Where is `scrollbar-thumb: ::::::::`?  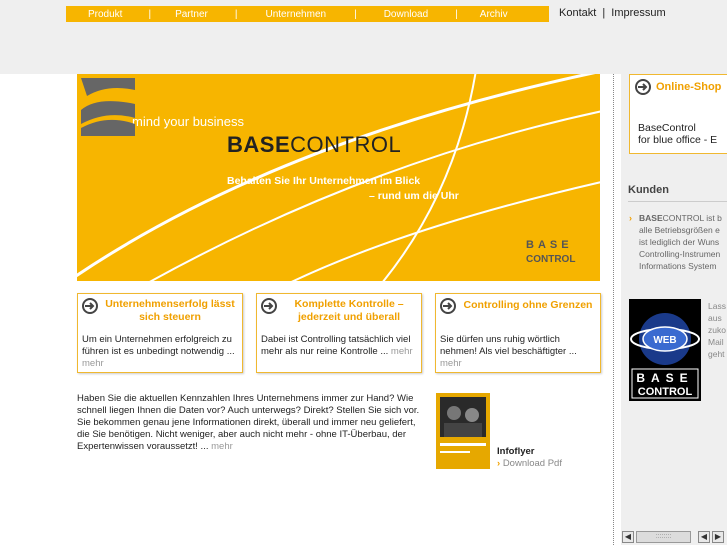 scrollbar-thumb: :::::::: is located at coordinates (663, 537).